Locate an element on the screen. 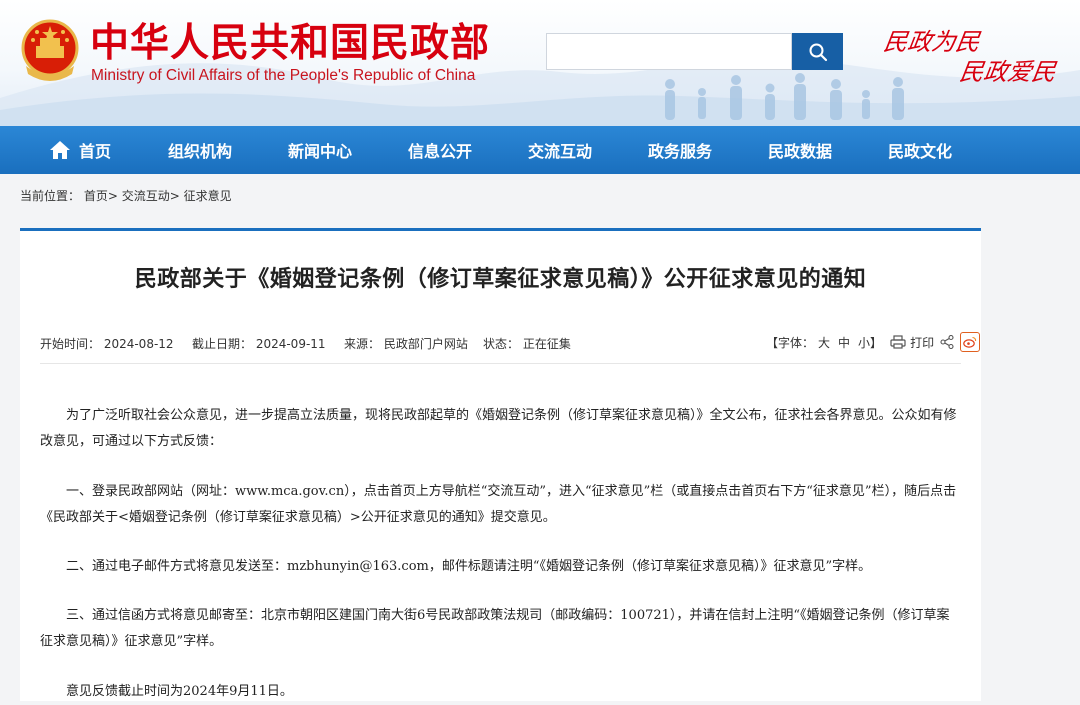 This screenshot has width=1080, height=705. search-button is located at coordinates (817, 51).